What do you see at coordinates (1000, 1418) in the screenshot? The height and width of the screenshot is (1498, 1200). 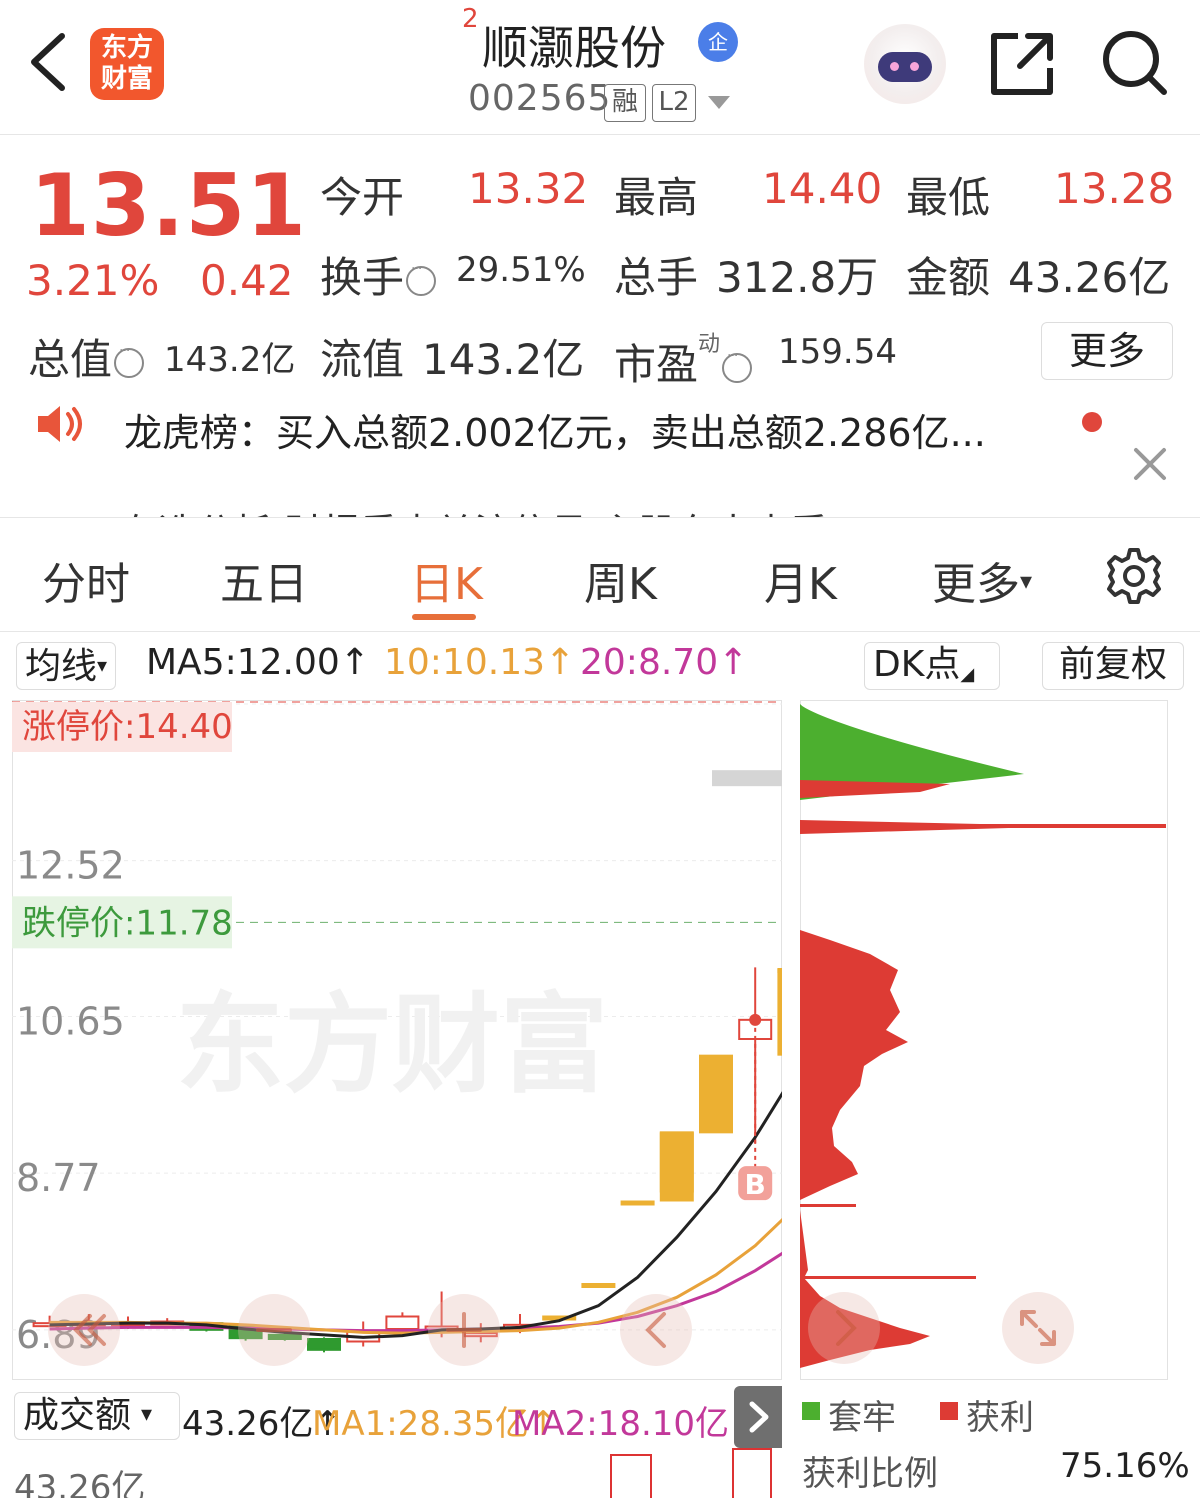 I see `legend-profit: 获利` at bounding box center [1000, 1418].